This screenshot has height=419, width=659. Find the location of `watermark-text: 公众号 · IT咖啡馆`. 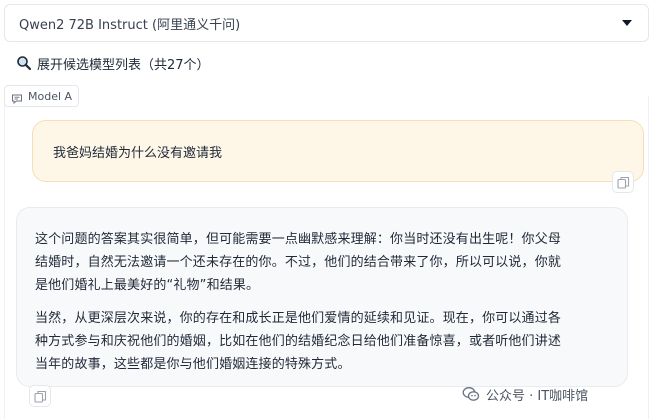

watermark-text: 公众号 · IT咖啡馆 is located at coordinates (537, 396).